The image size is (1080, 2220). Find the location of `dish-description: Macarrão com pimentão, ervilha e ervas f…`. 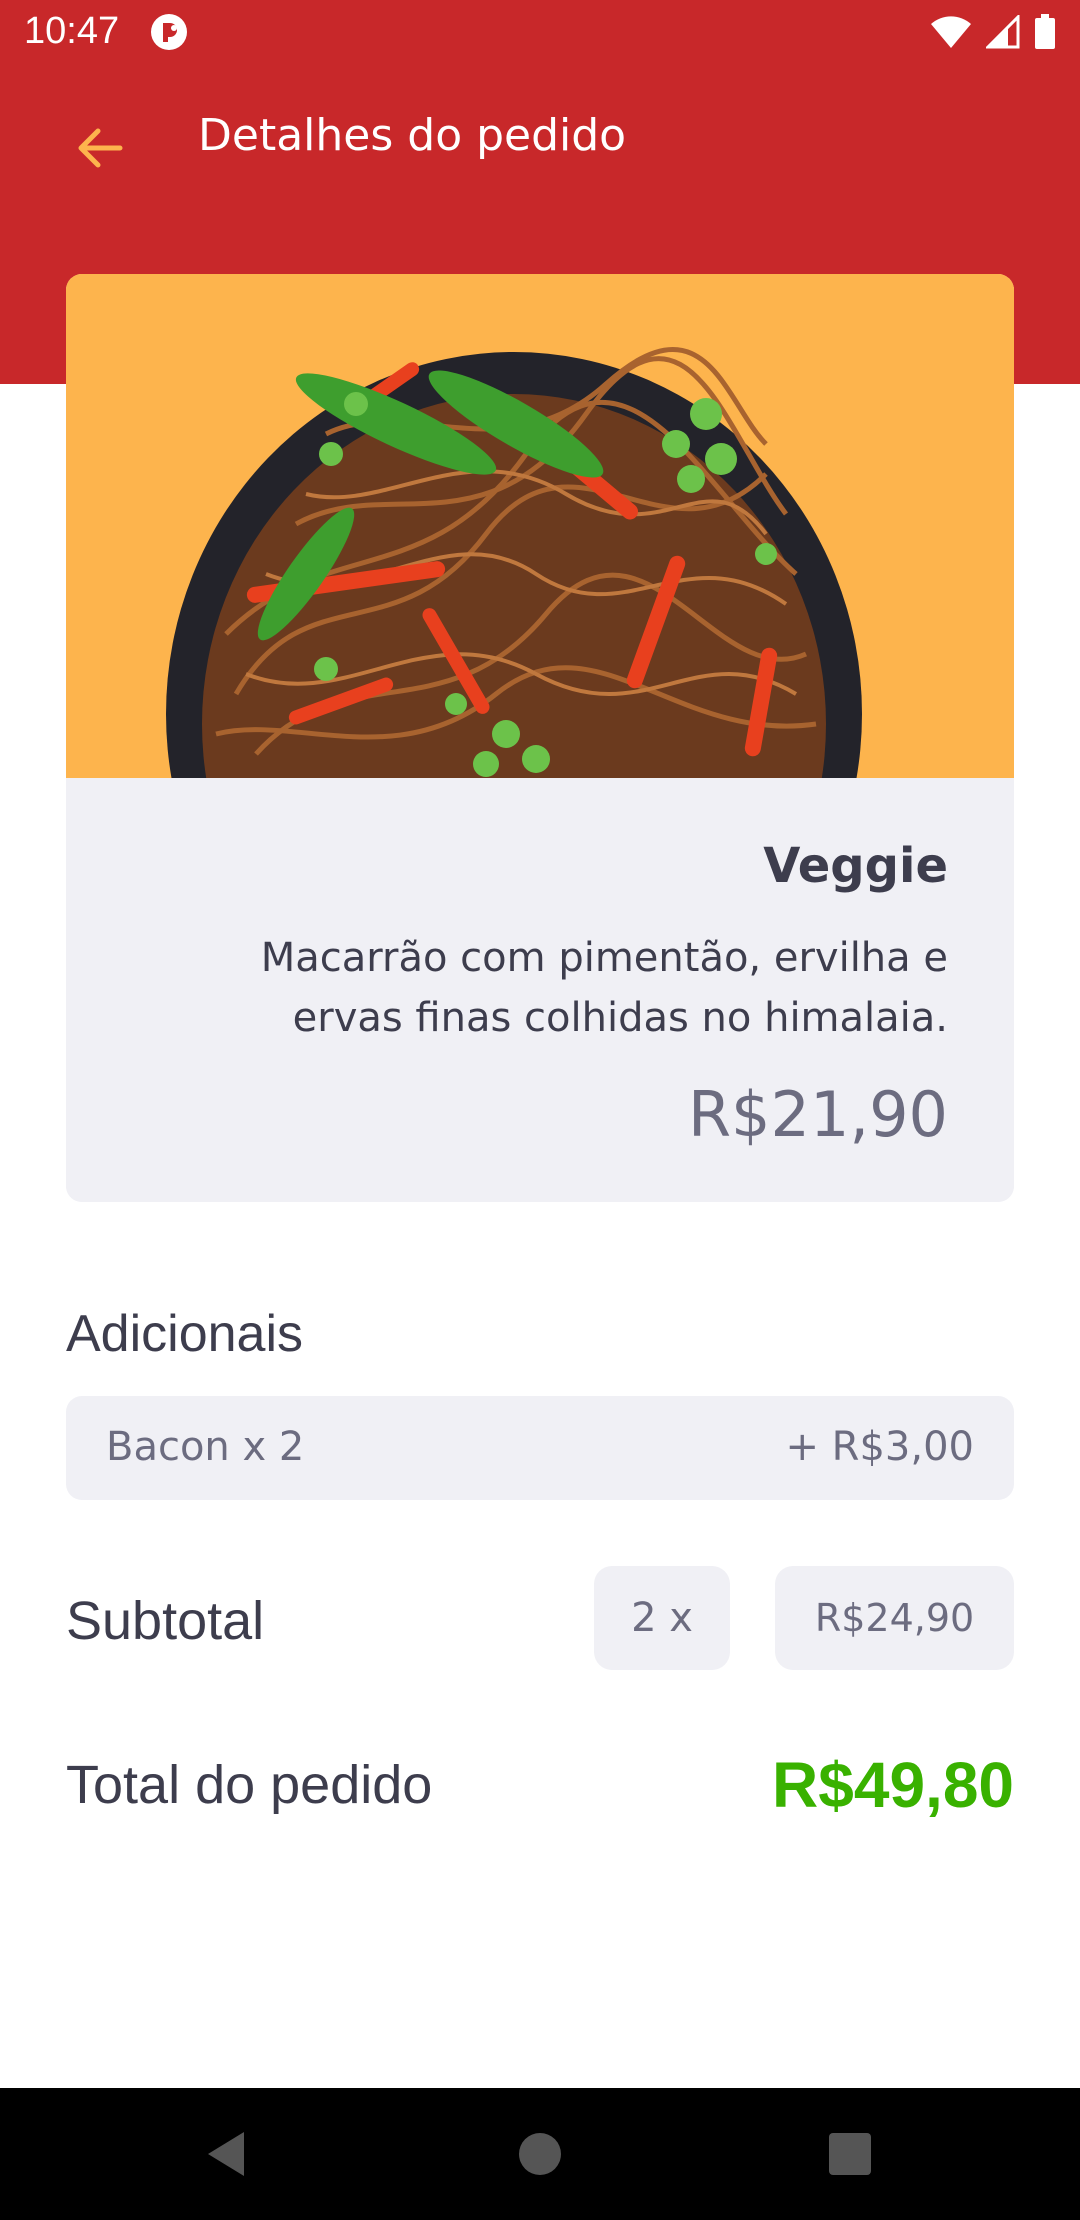

dish-description: Macarrão com pimentão, ervilha e ervas f… is located at coordinates (604, 988).